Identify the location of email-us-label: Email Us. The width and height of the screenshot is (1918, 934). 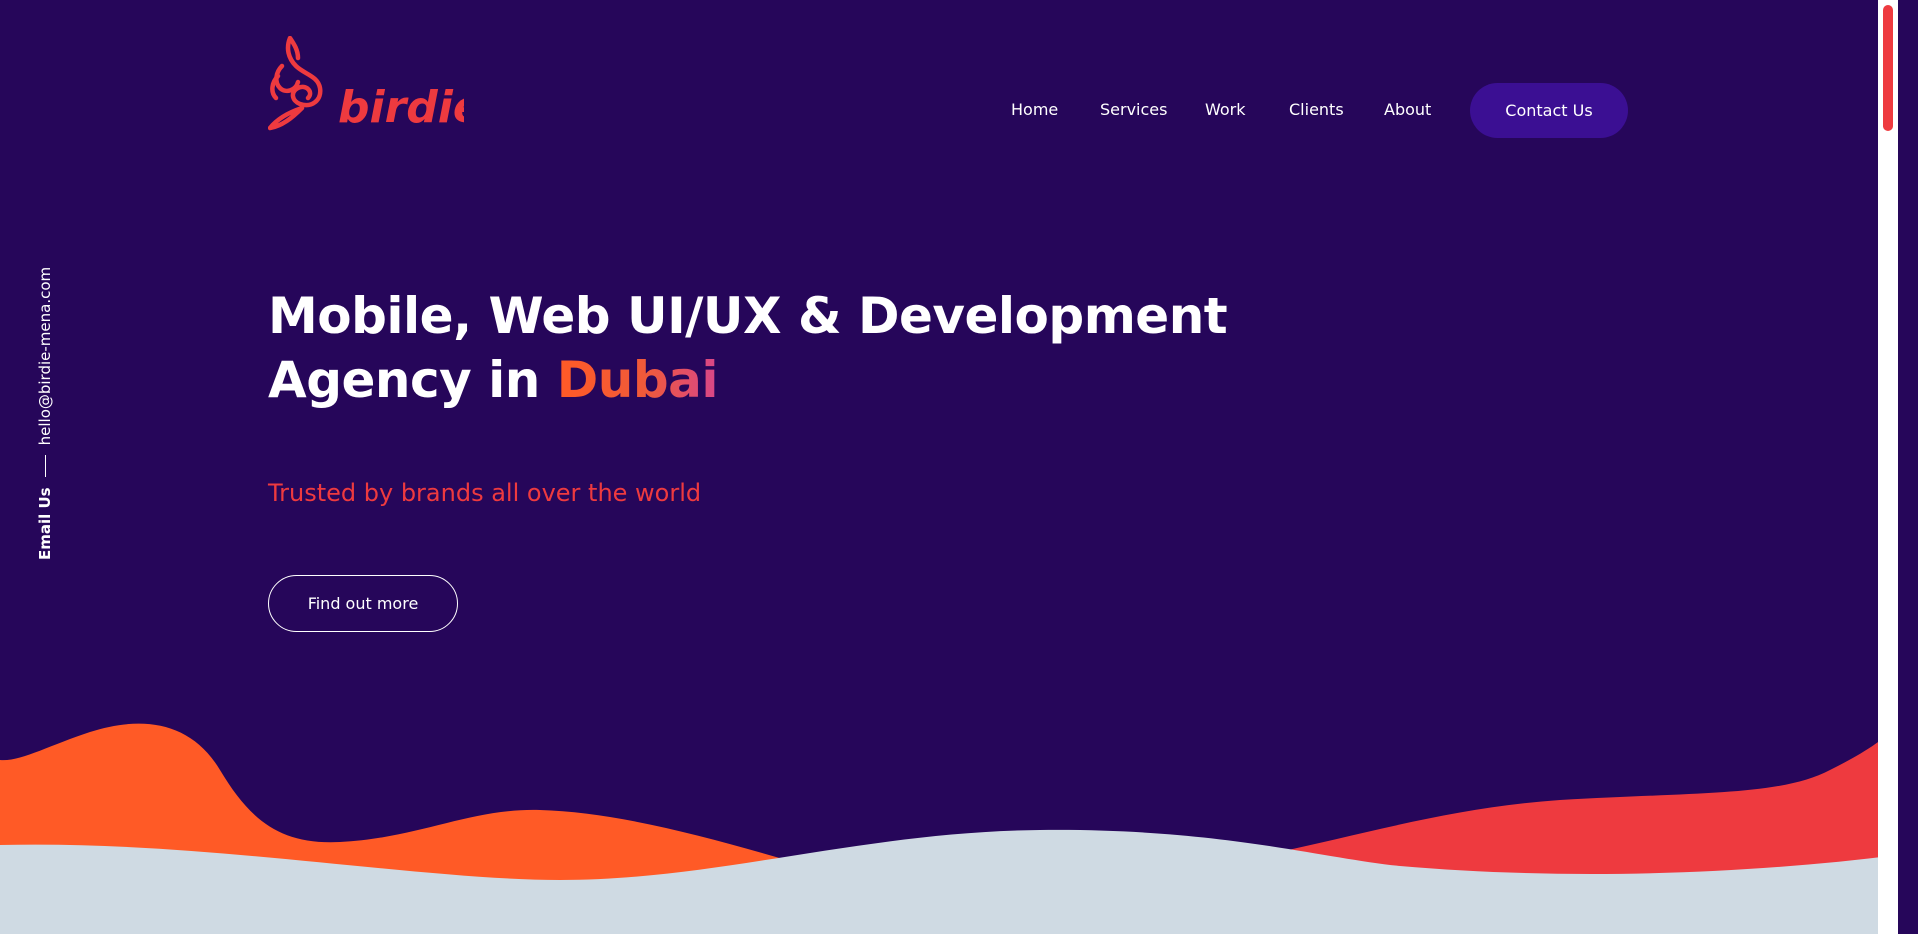
(45, 523).